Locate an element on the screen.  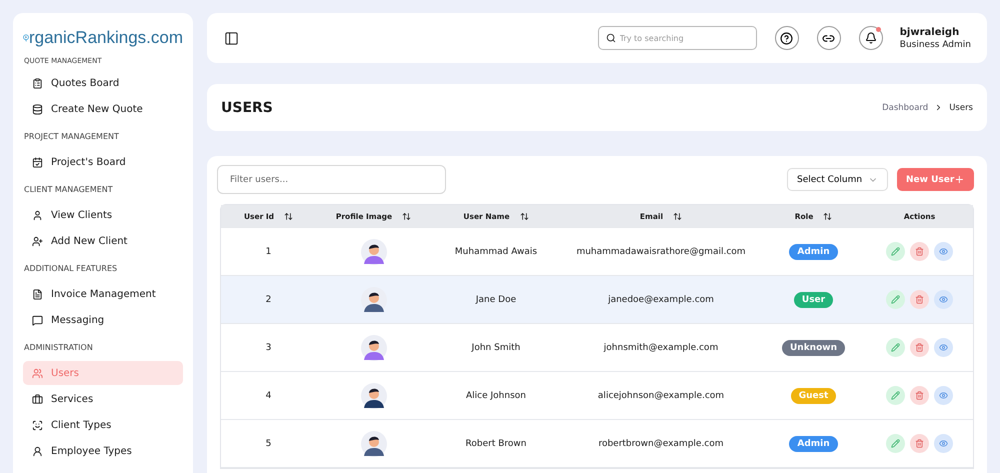
section-heading: ADDITIONAL FEATURES is located at coordinates (70, 269).